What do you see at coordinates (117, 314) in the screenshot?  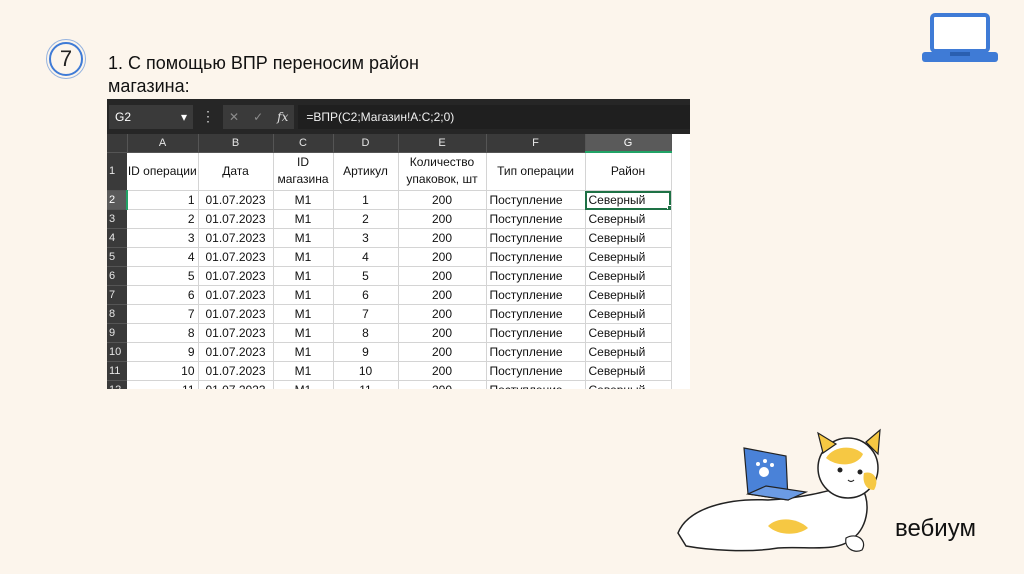 I see `row-header: 8` at bounding box center [117, 314].